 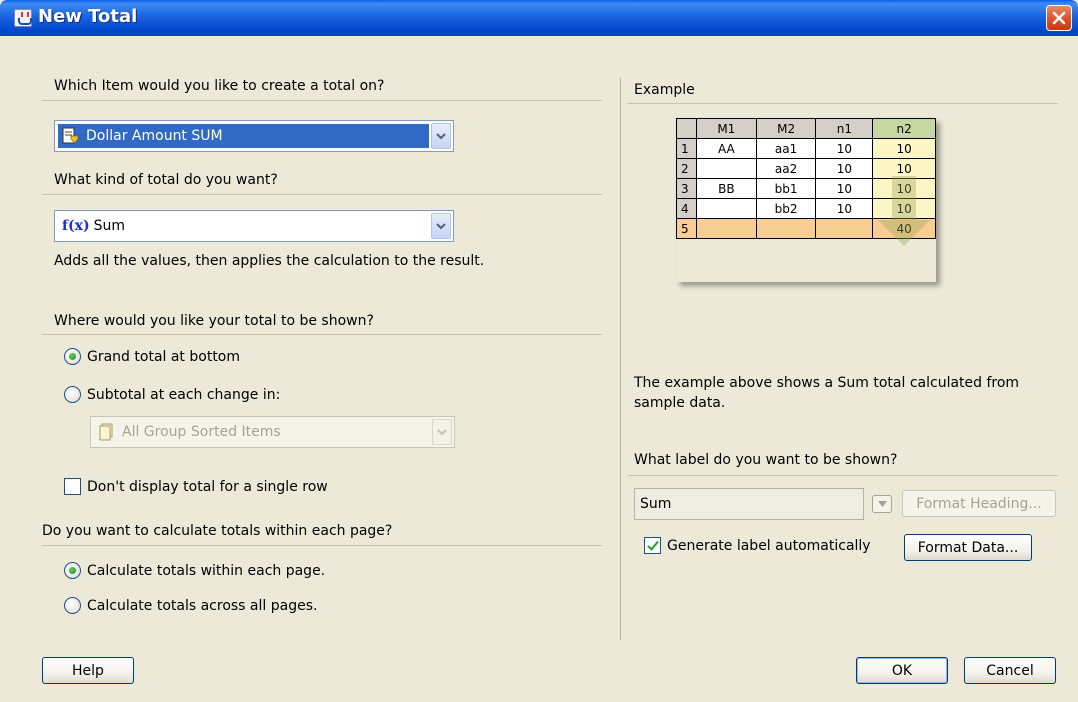 I want to click on table-row: 4 bb2 10 10, so click(x=806, y=208).